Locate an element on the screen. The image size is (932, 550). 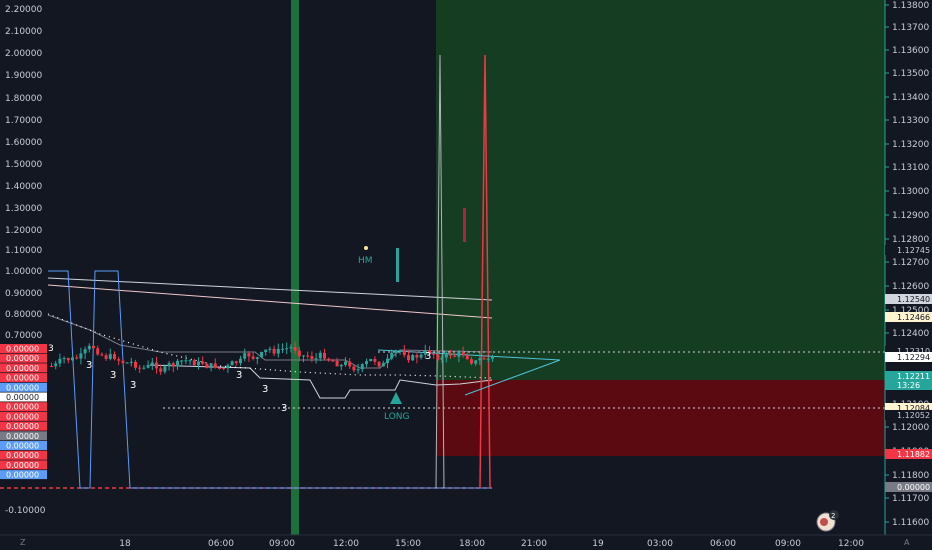
log-scale-button: Z is located at coordinates (23, 542).